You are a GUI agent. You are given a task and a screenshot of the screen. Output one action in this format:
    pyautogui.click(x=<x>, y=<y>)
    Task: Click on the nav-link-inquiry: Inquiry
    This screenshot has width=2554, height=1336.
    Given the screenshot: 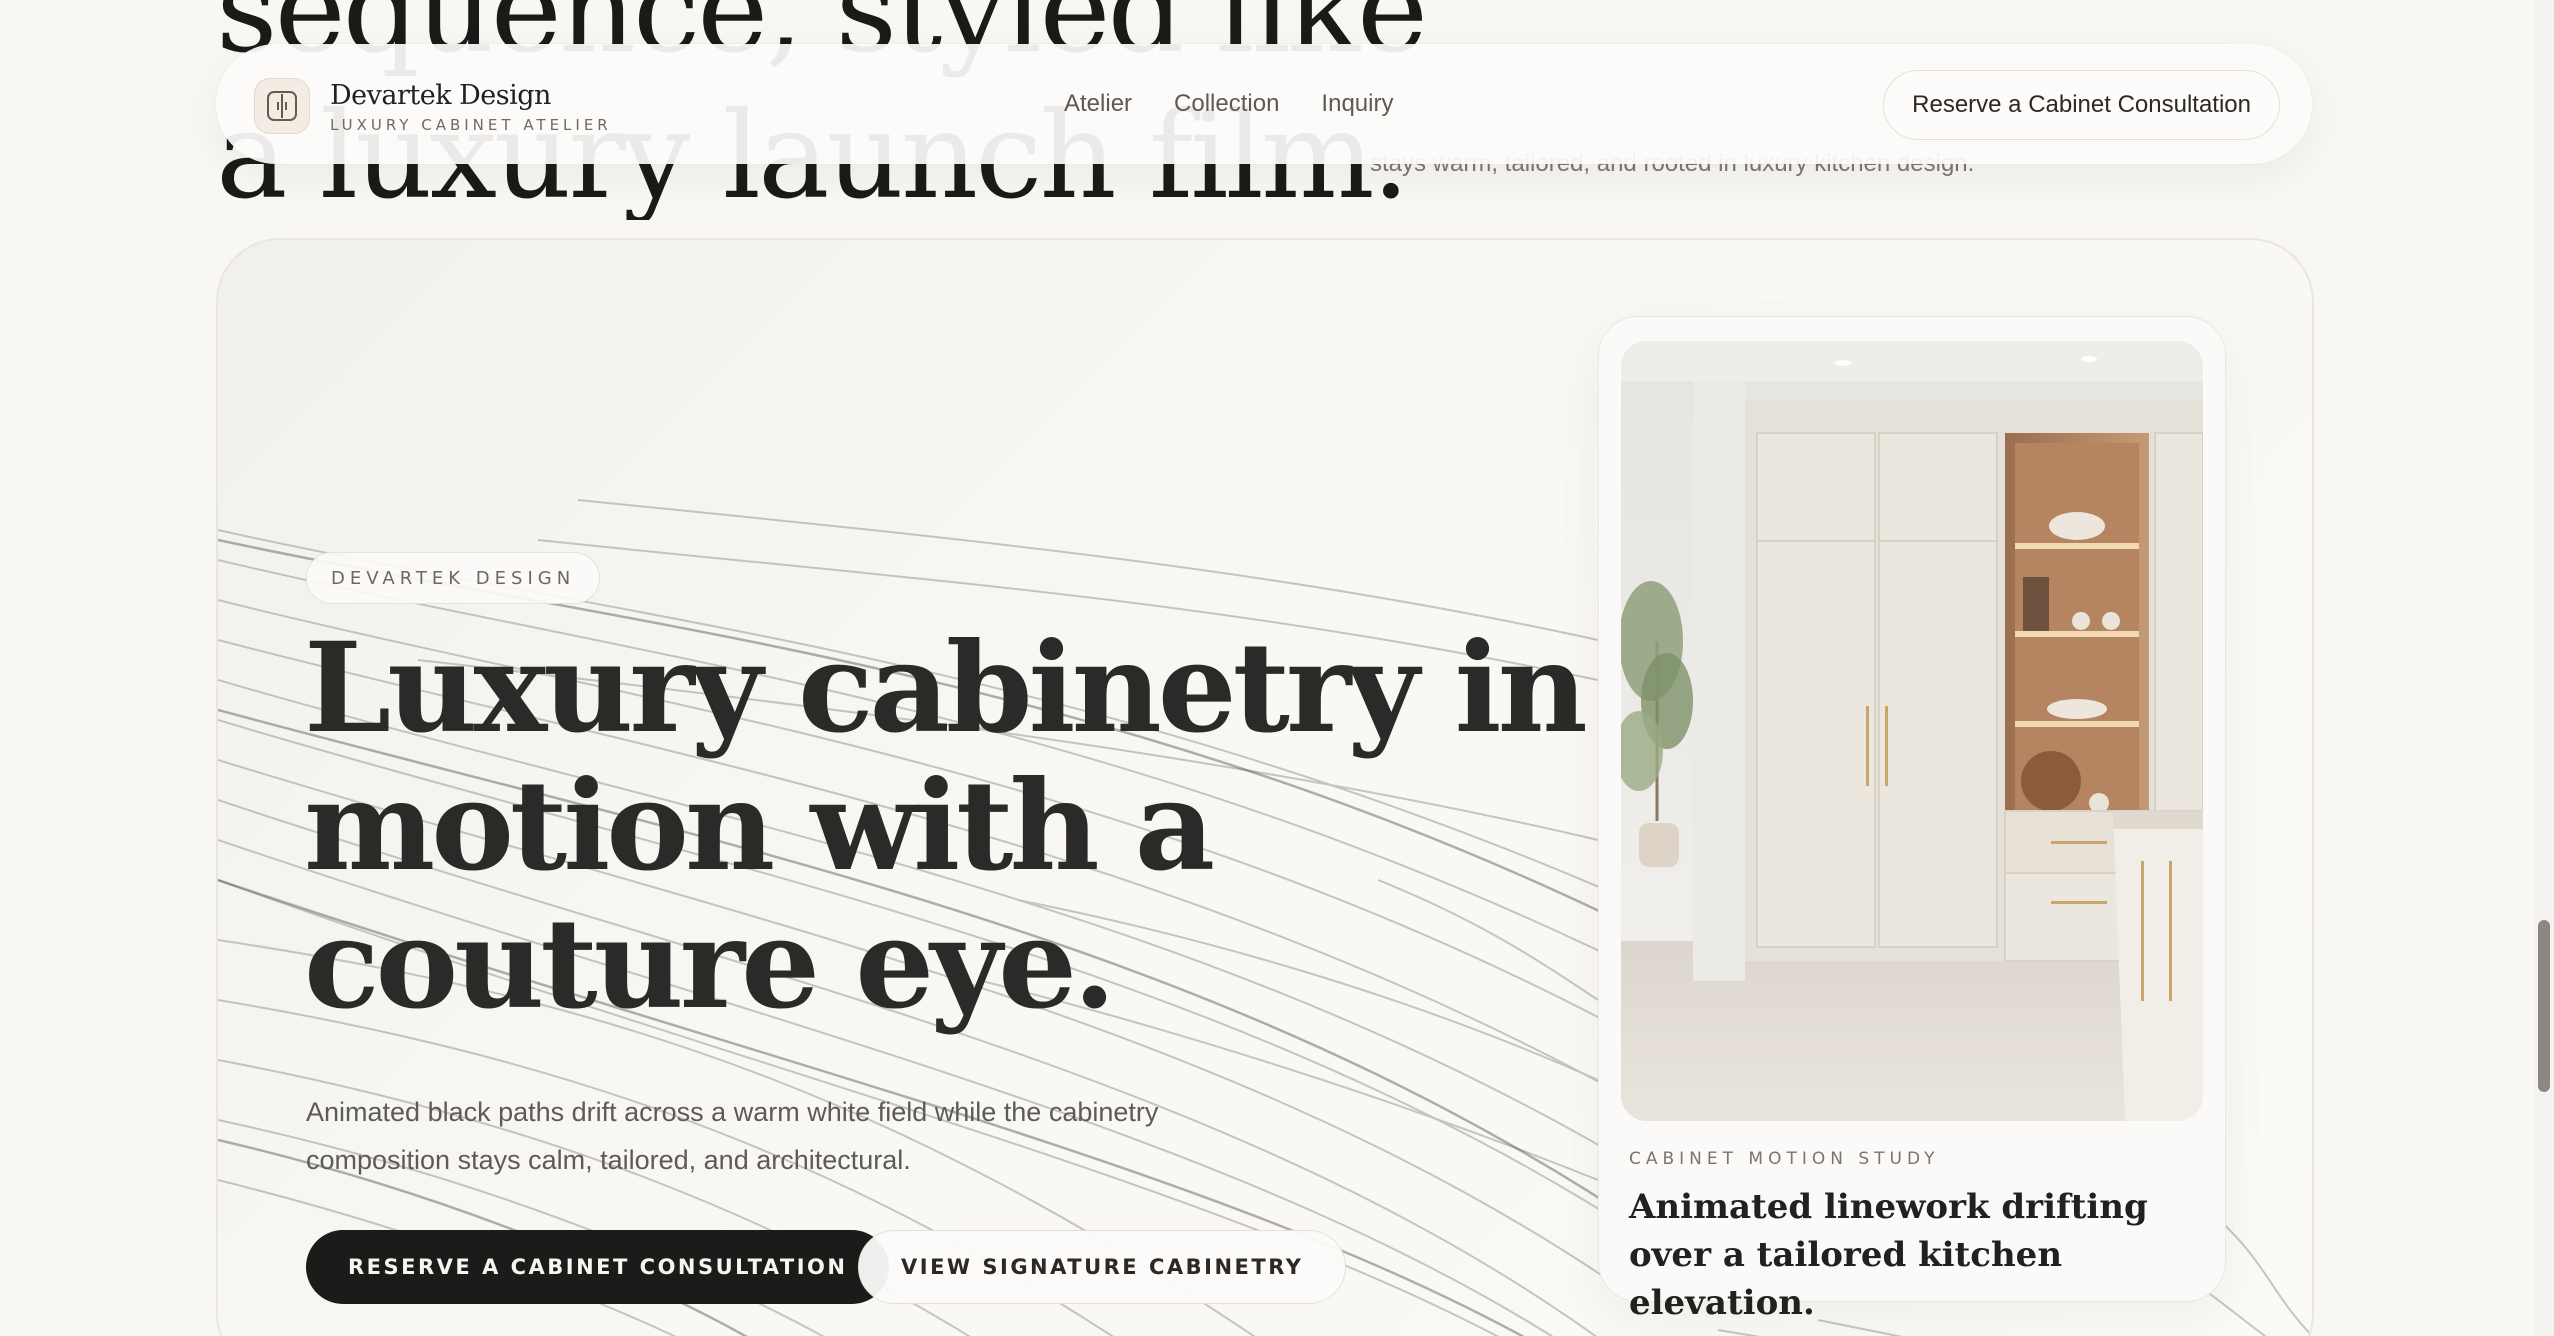 What is the action you would take?
    pyautogui.click(x=1357, y=104)
    